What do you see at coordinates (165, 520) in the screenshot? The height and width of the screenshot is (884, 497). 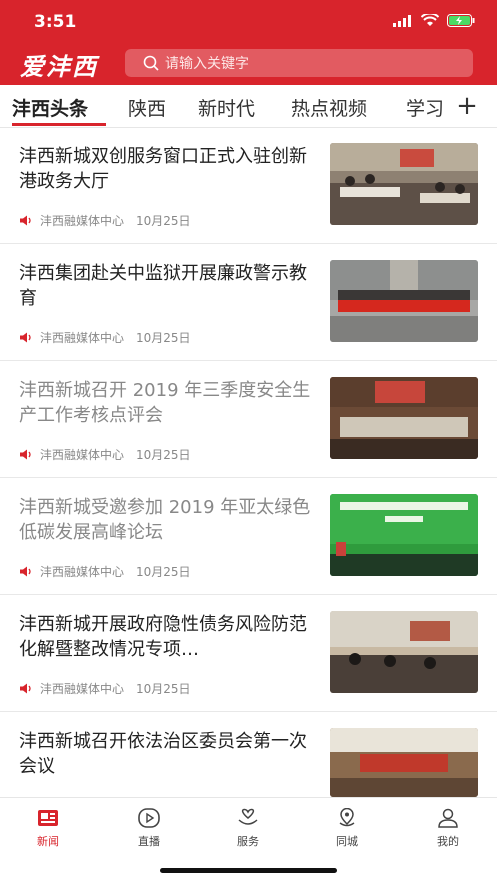 I see `news-title: 沣西新城受邀参加 2019 年亚太绿色低碳发展高峰论坛` at bounding box center [165, 520].